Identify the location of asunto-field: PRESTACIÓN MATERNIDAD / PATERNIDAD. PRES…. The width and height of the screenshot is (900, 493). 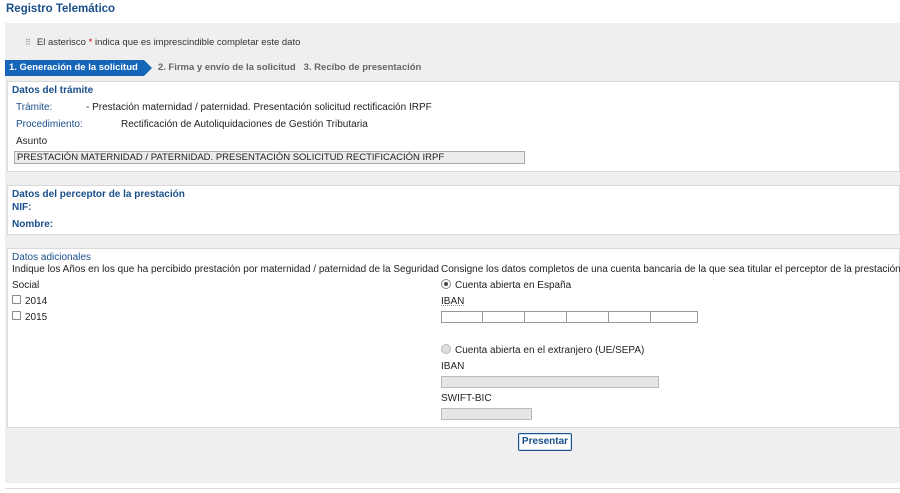
(269, 157).